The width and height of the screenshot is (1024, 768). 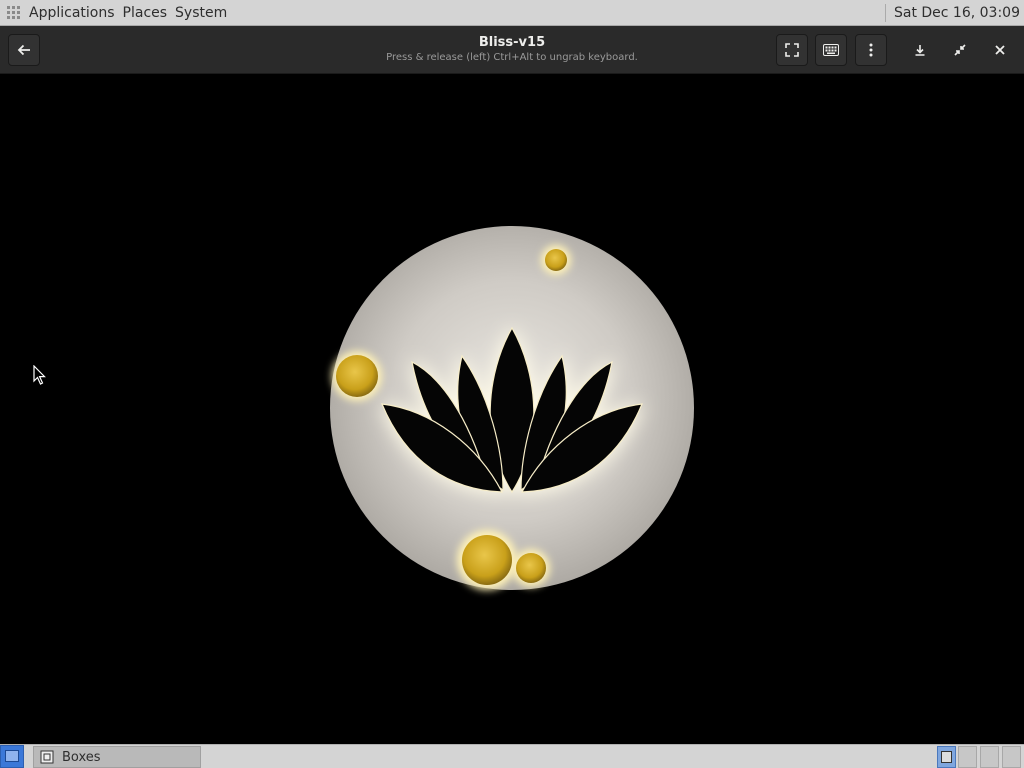 What do you see at coordinates (117, 757) in the screenshot?
I see `taskbar-item-boxes: Boxes` at bounding box center [117, 757].